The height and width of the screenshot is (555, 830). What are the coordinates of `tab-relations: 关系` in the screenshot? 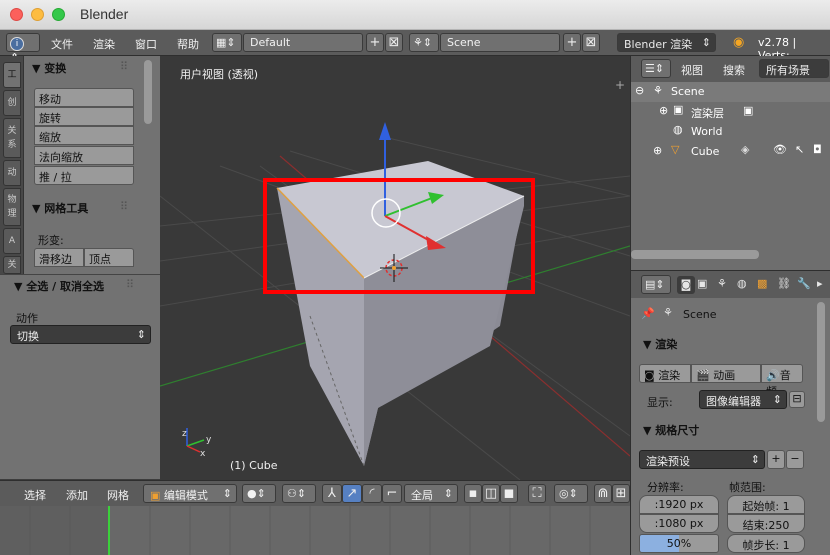 It's located at (12, 138).